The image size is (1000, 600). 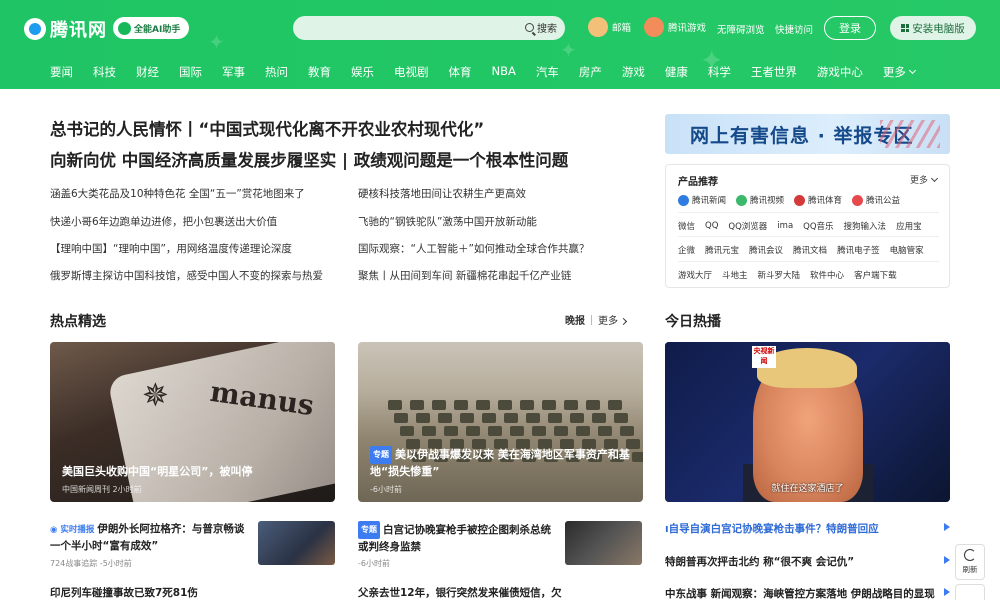 I want to click on games-link: 腾讯游戏, so click(x=675, y=27).